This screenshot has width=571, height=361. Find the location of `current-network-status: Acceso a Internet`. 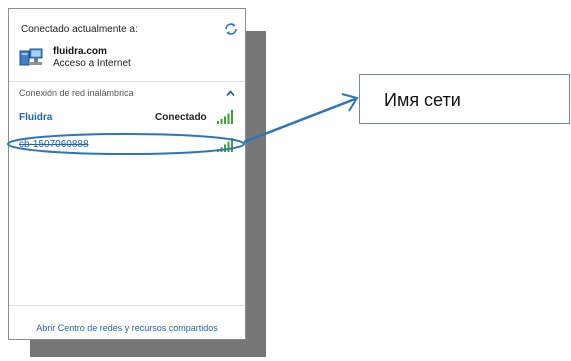

current-network-status: Acceso a Internet is located at coordinates (92, 63).